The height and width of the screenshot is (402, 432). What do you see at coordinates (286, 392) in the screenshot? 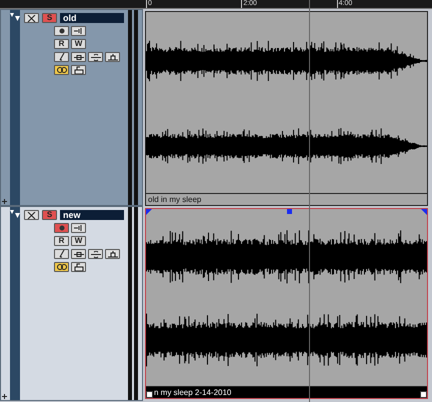
I see `event-name: n my sleep 2-14-2010` at bounding box center [286, 392].